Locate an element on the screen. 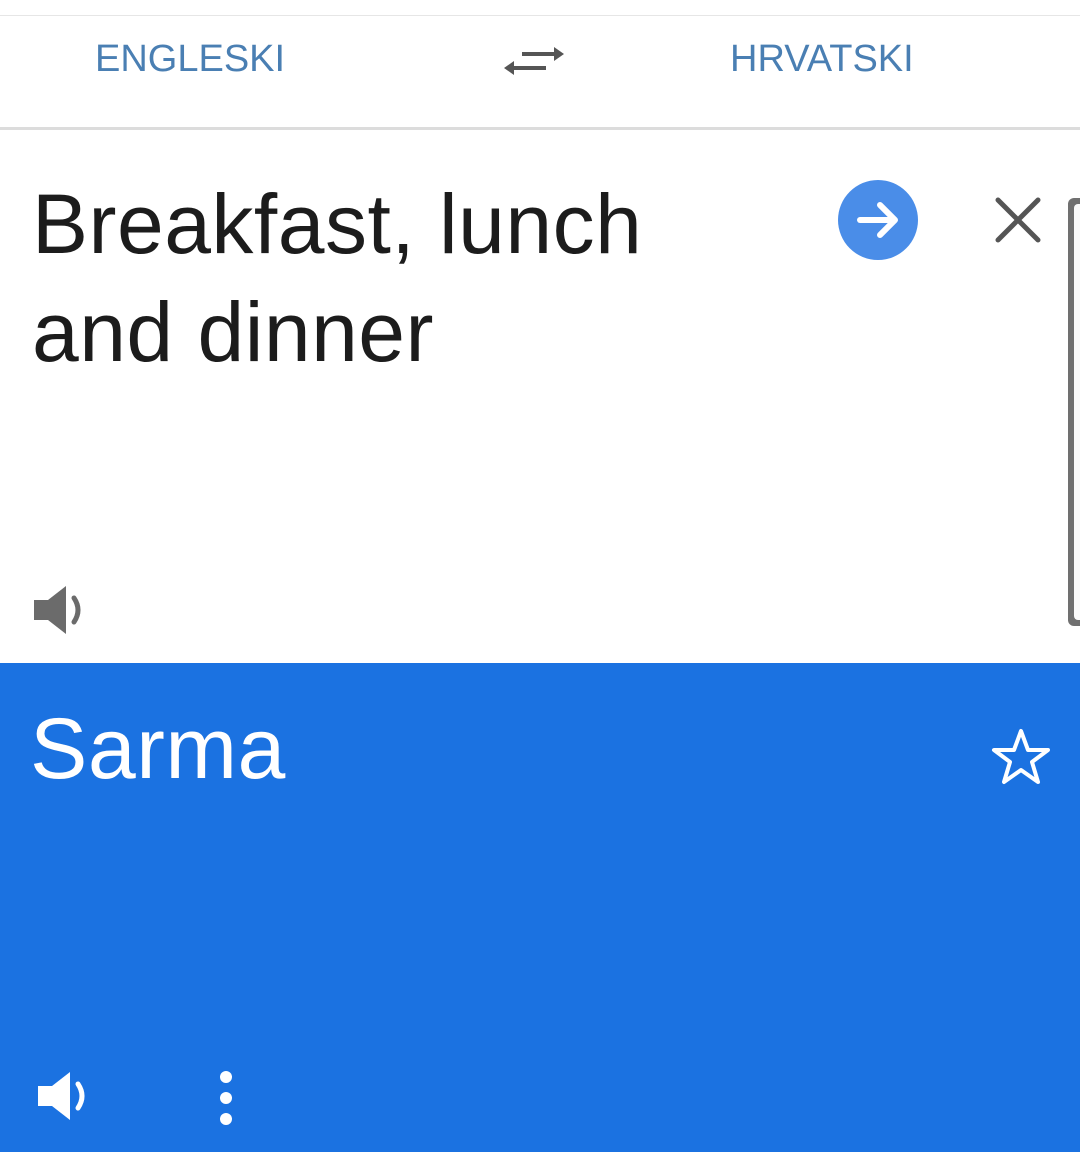  scrollbar is located at coordinates (1074, 412).